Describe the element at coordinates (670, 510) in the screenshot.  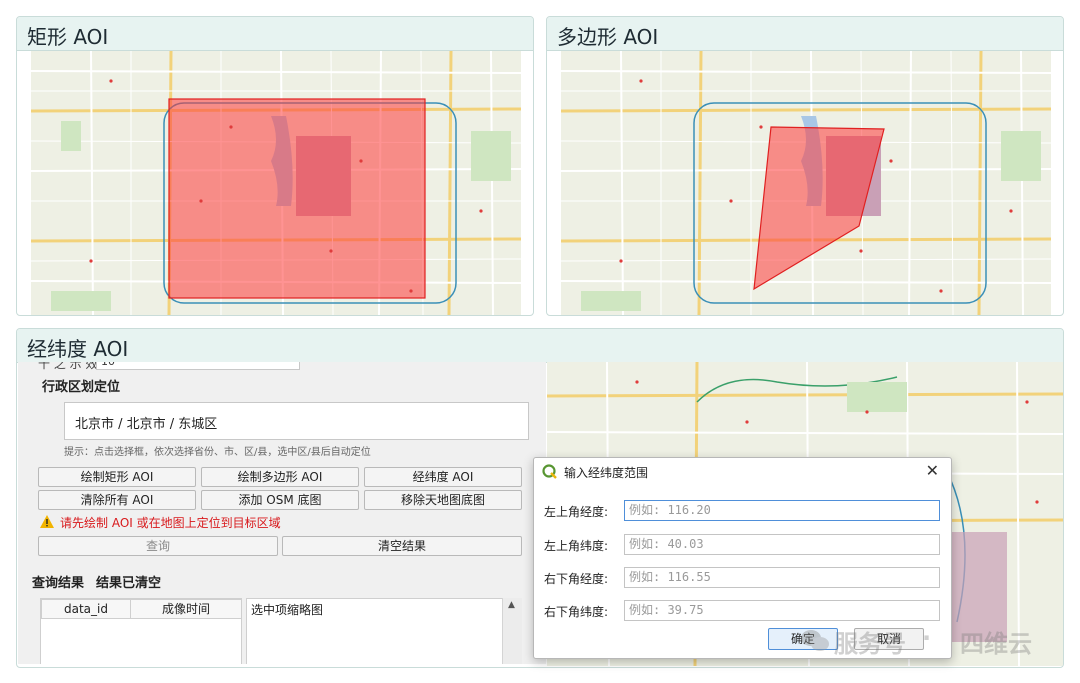
I see `top-left-lon-placeholder: 例如: 116.20` at that location.